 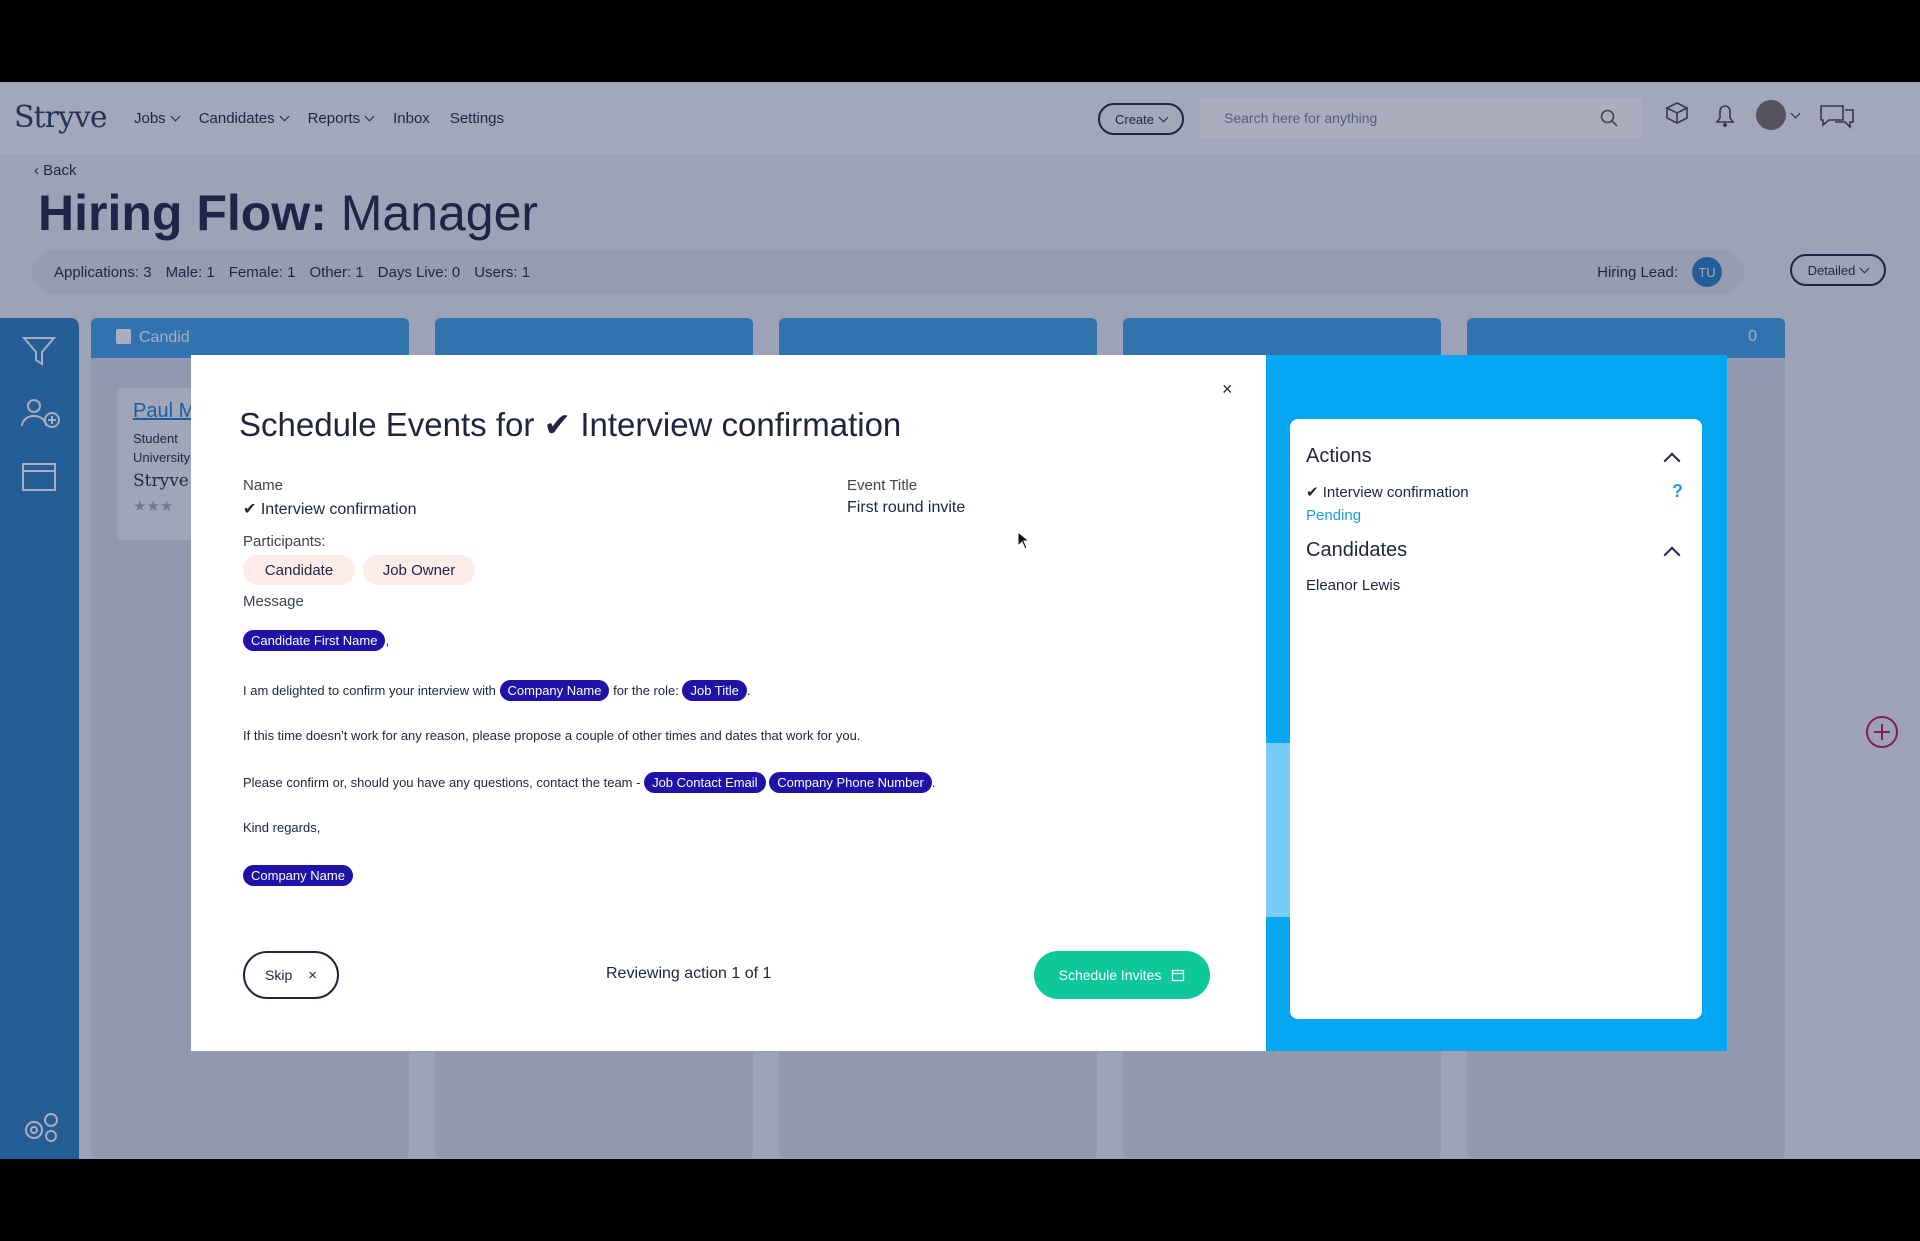 I want to click on skip-button: Skip ×, so click(x=291, y=975).